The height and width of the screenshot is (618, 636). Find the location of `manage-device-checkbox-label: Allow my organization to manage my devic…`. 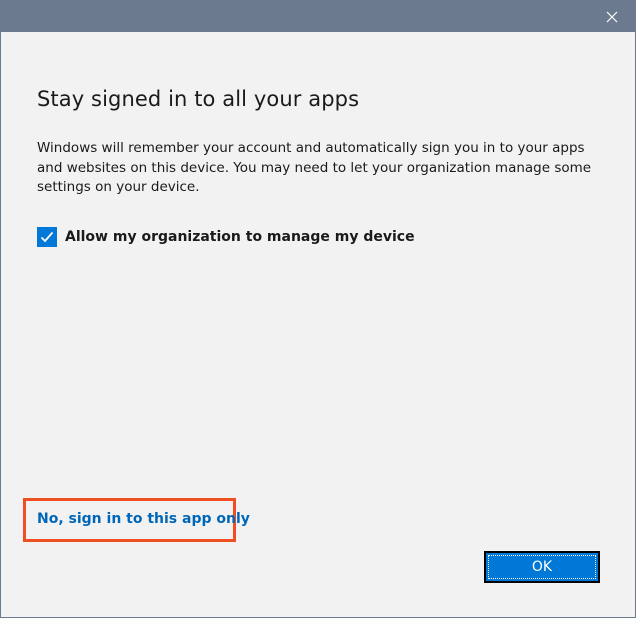

manage-device-checkbox-label: Allow my organization to manage my devic… is located at coordinates (240, 237).